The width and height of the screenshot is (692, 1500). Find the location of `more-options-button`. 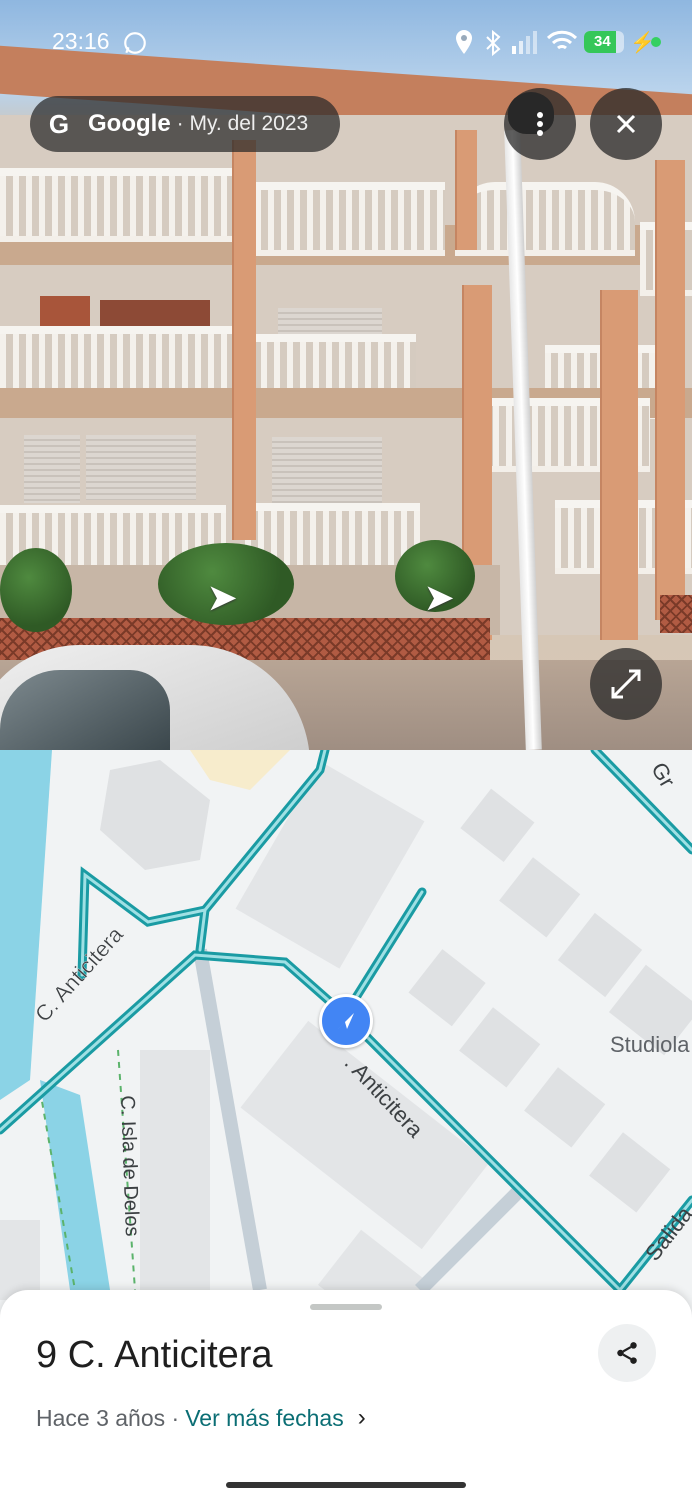

more-options-button is located at coordinates (540, 124).